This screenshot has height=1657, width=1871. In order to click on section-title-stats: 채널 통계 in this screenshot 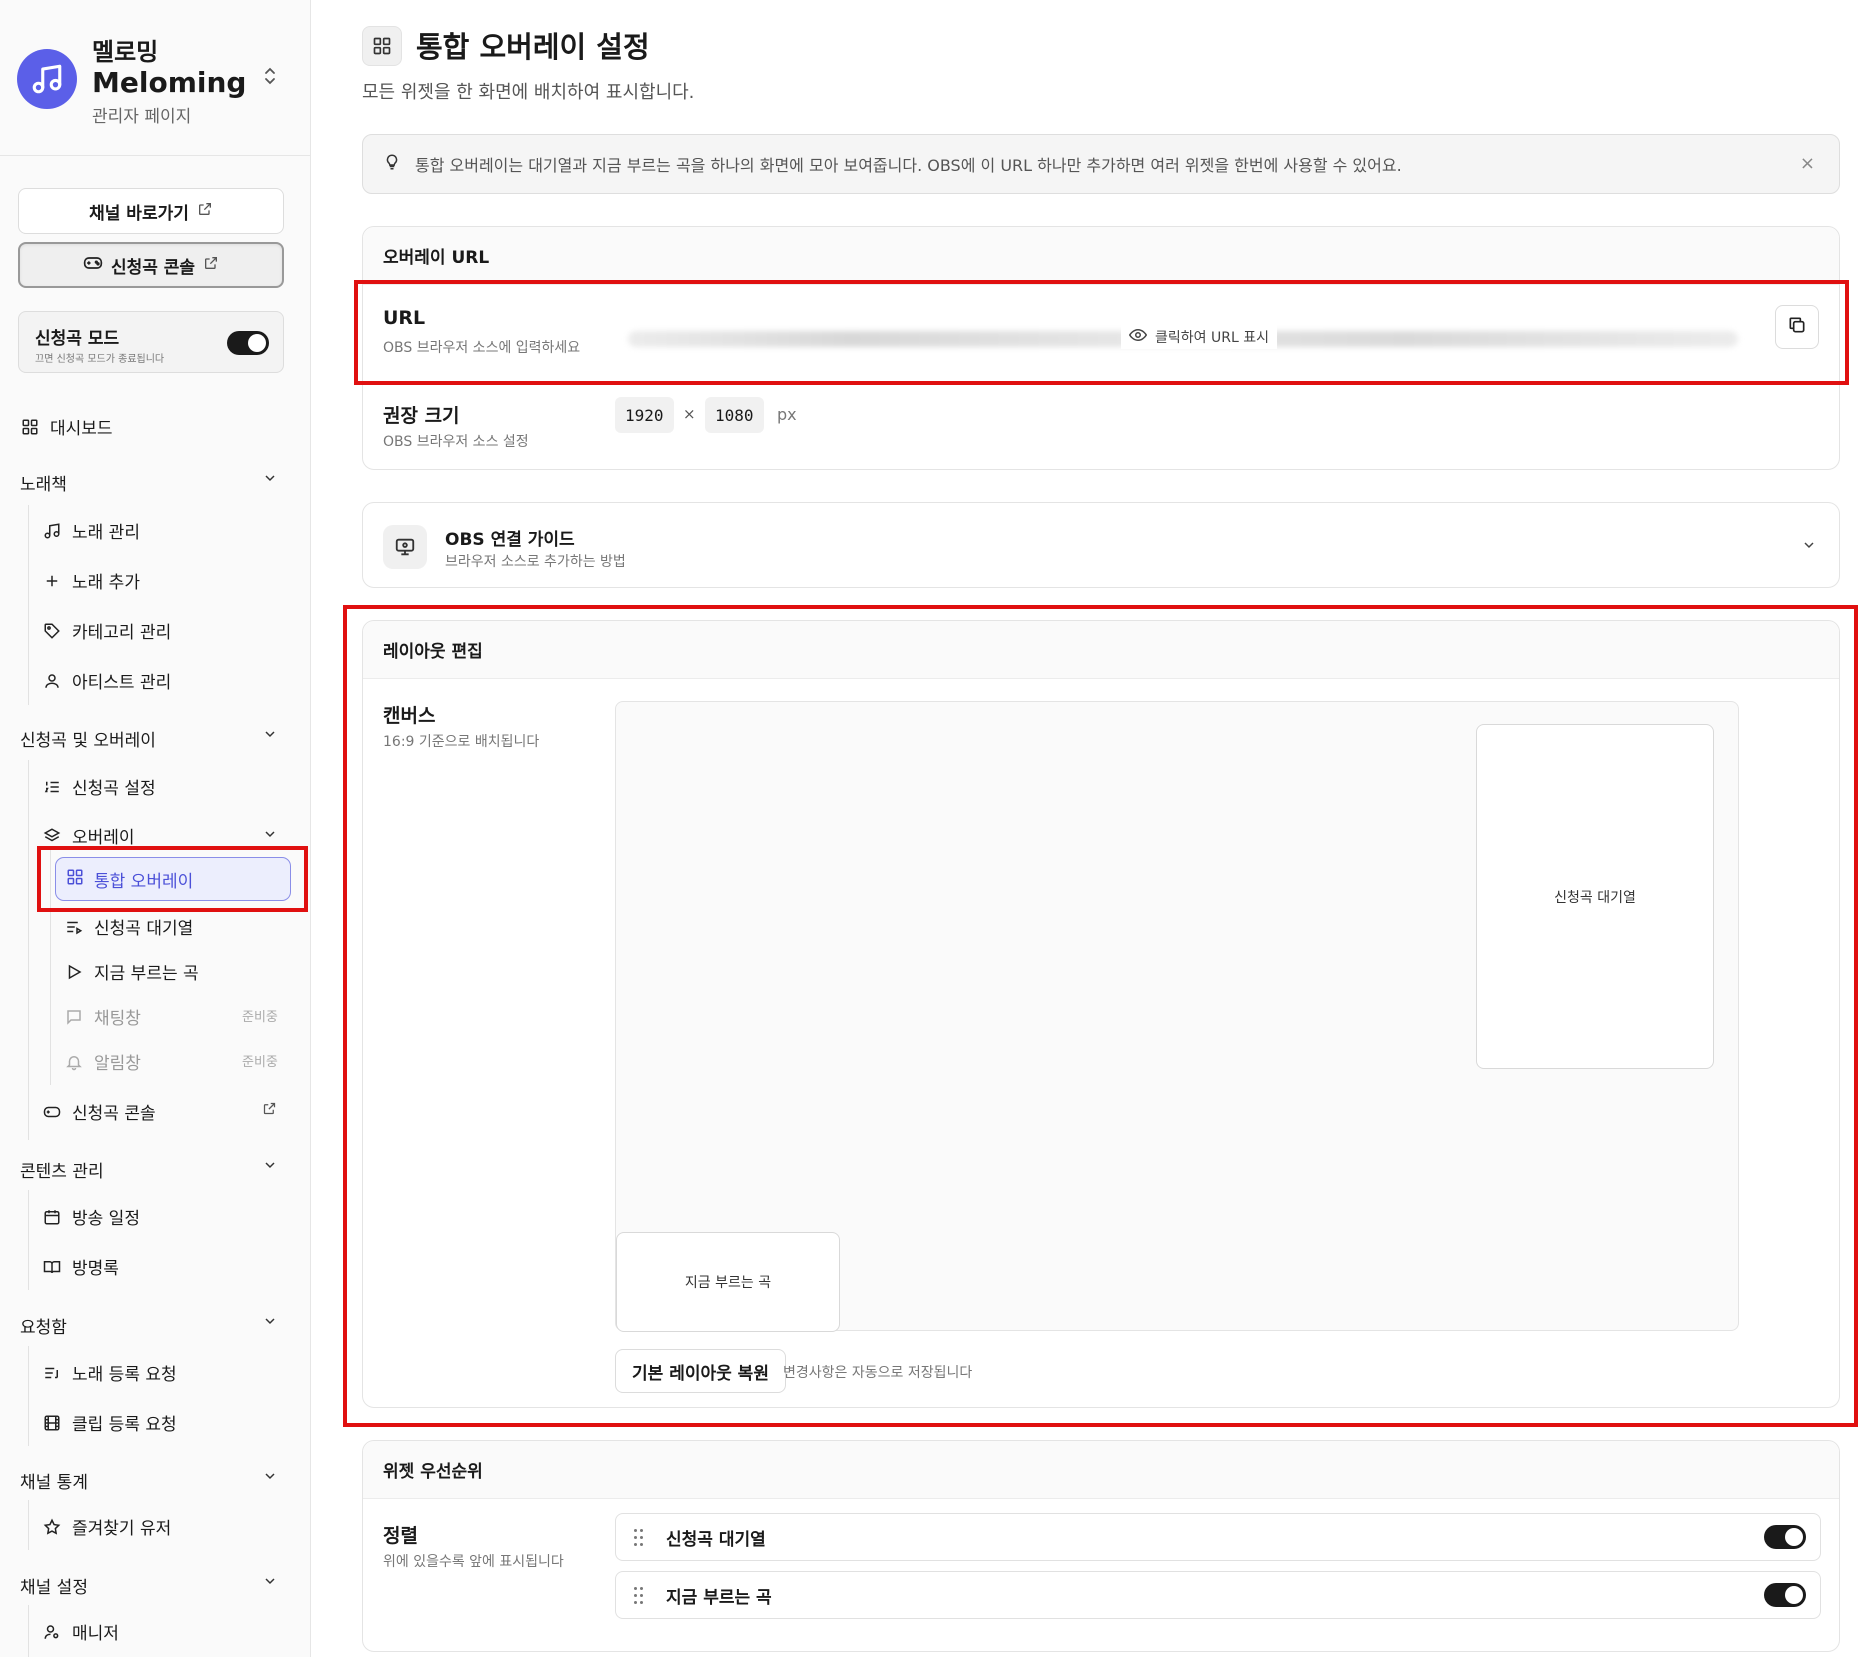, I will do `click(54, 1480)`.